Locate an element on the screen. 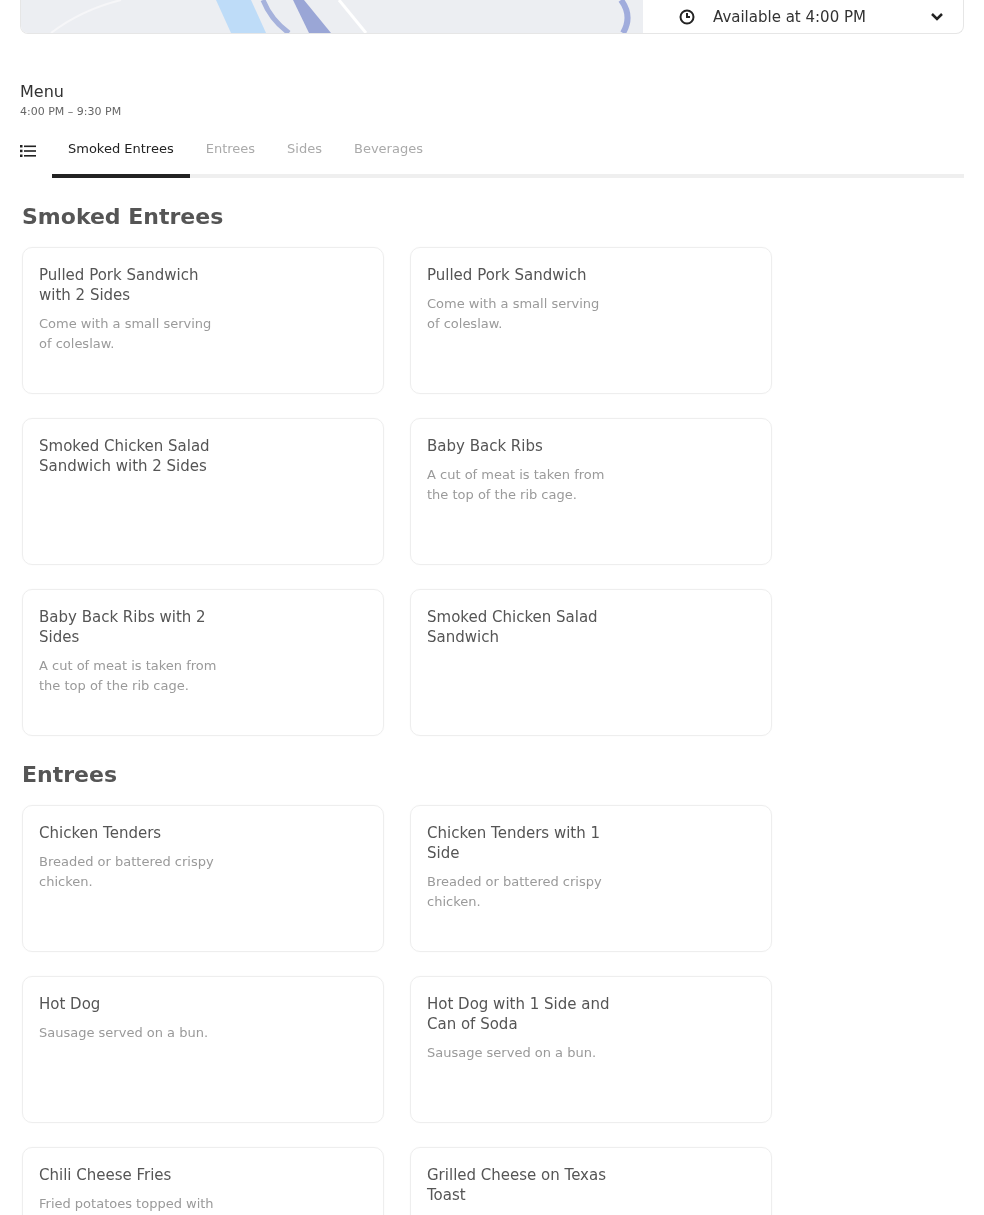  menu-item-card: Pulled Pork Sandwich with 2 Sides Come with a small serving of coleslaw. is located at coordinates (203, 320).